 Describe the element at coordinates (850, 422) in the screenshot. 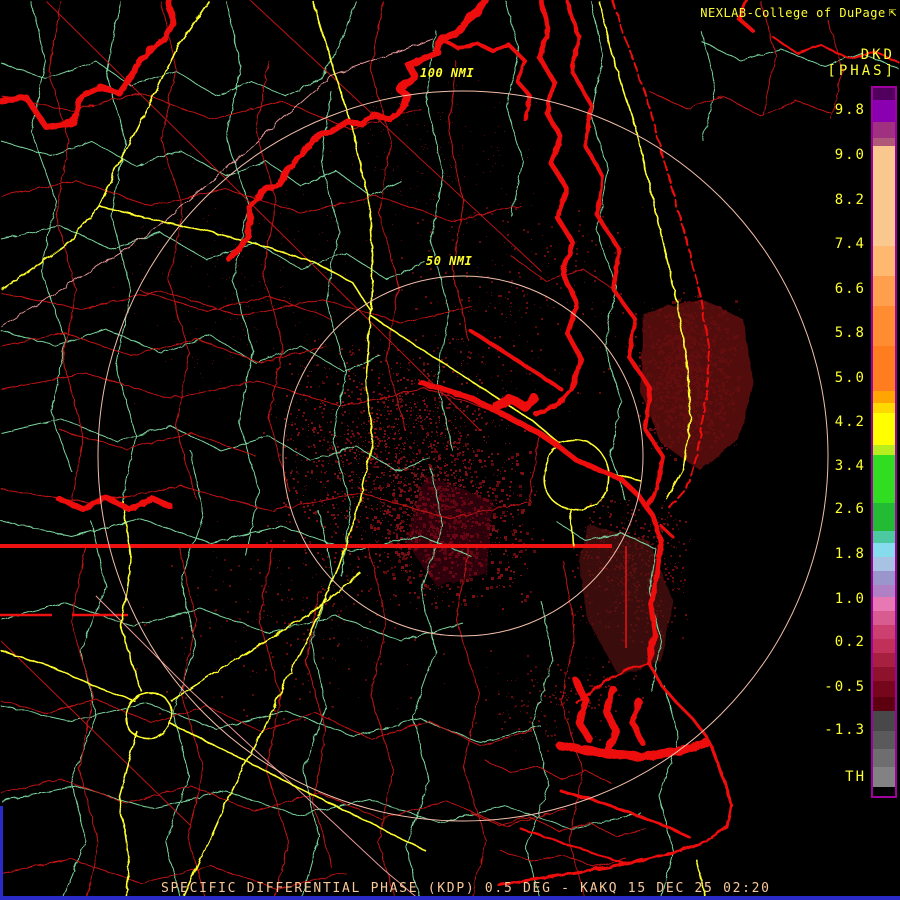

I see `colorbar-tick: 4.2` at that location.